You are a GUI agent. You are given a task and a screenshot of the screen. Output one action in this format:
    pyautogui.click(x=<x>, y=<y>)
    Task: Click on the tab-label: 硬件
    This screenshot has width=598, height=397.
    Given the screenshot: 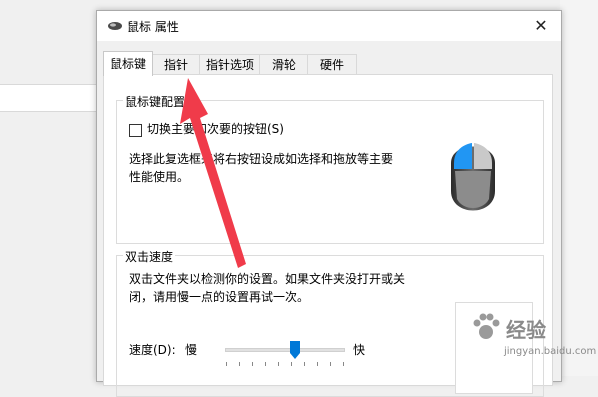 What is the action you would take?
    pyautogui.click(x=331, y=65)
    